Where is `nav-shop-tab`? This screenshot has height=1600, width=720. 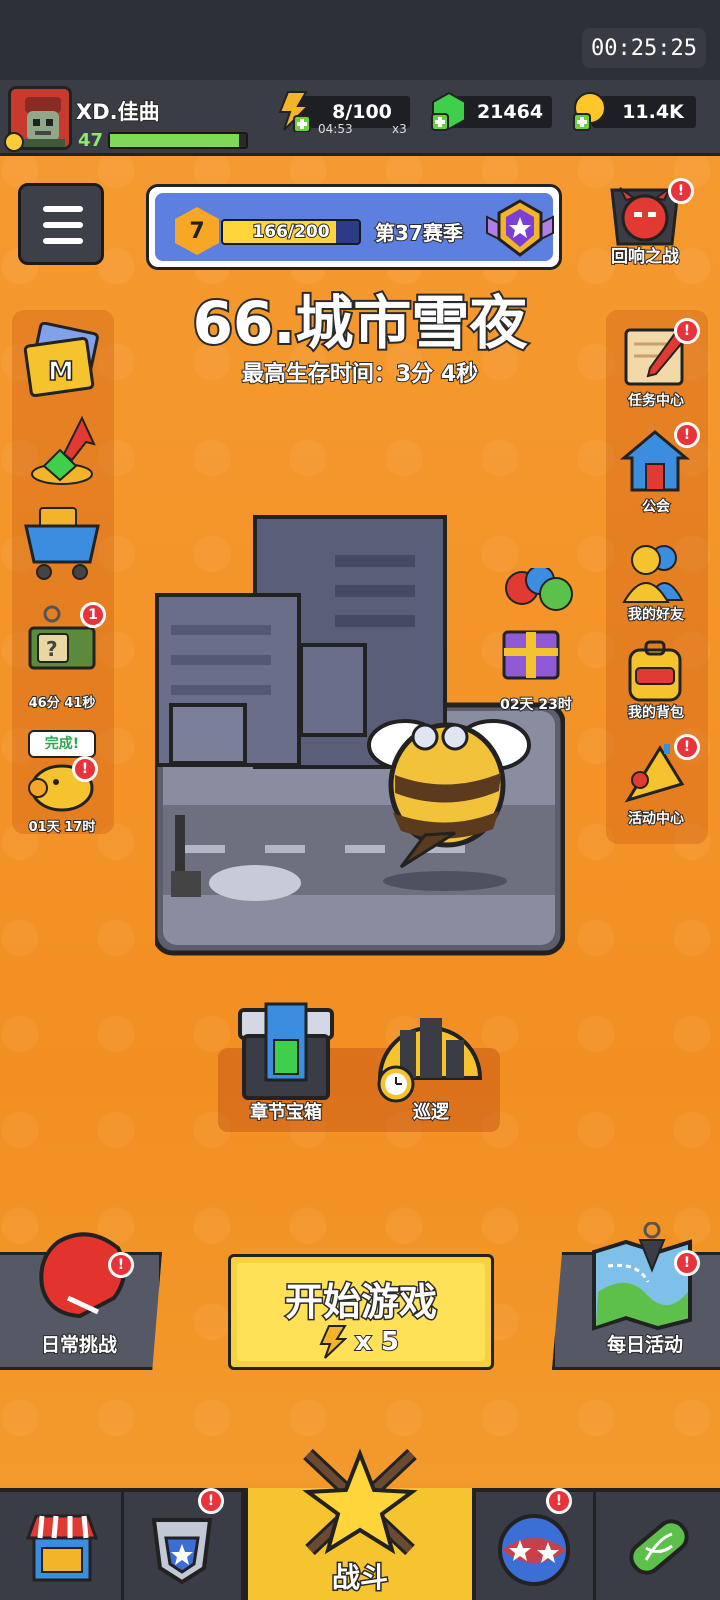
nav-shop-tab is located at coordinates (62, 1546).